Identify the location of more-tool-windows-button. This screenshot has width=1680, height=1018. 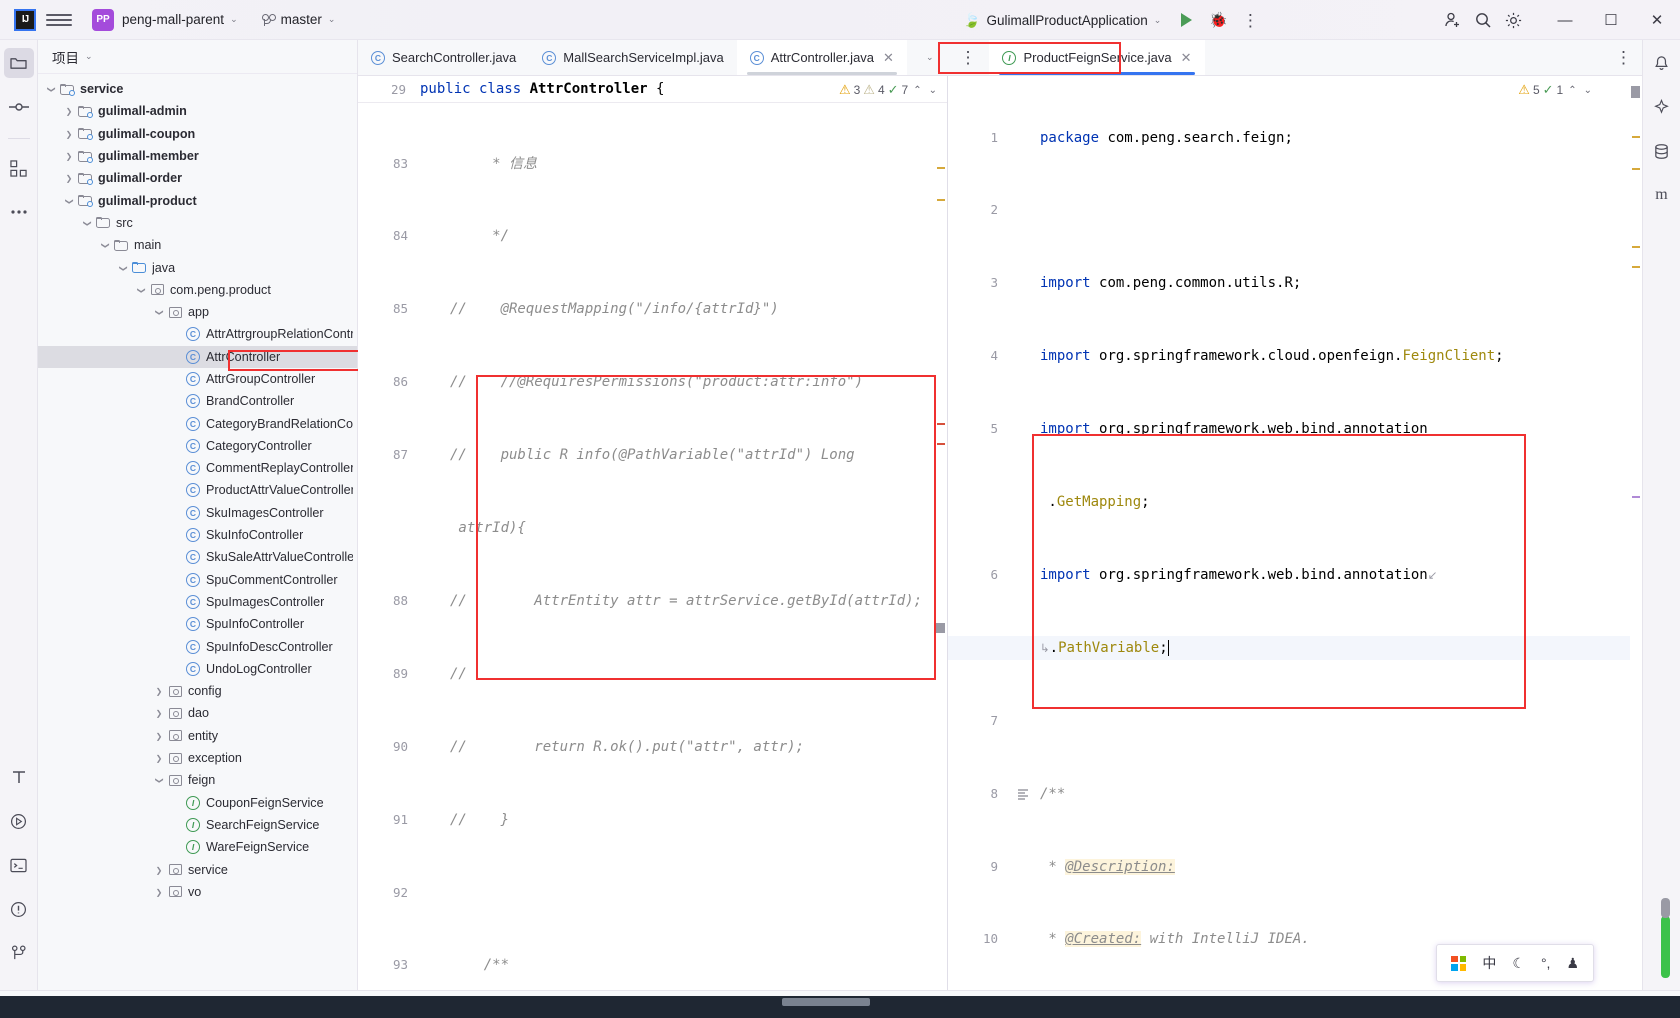
(19, 212).